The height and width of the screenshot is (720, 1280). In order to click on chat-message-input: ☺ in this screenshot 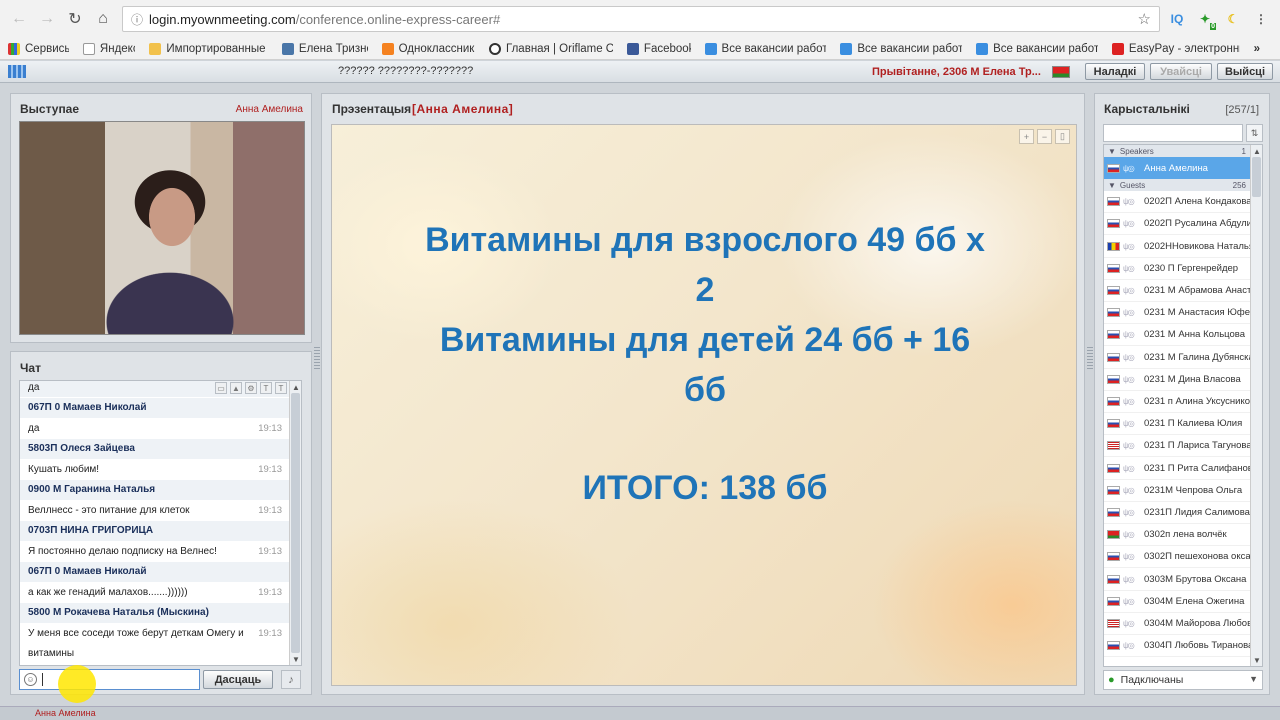, I will do `click(109, 684)`.